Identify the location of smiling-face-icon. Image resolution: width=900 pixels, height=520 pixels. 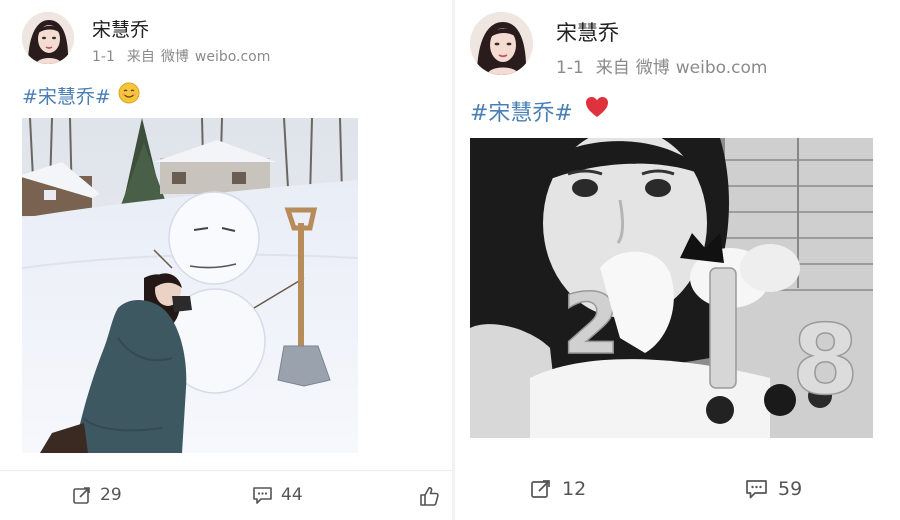
(129, 95).